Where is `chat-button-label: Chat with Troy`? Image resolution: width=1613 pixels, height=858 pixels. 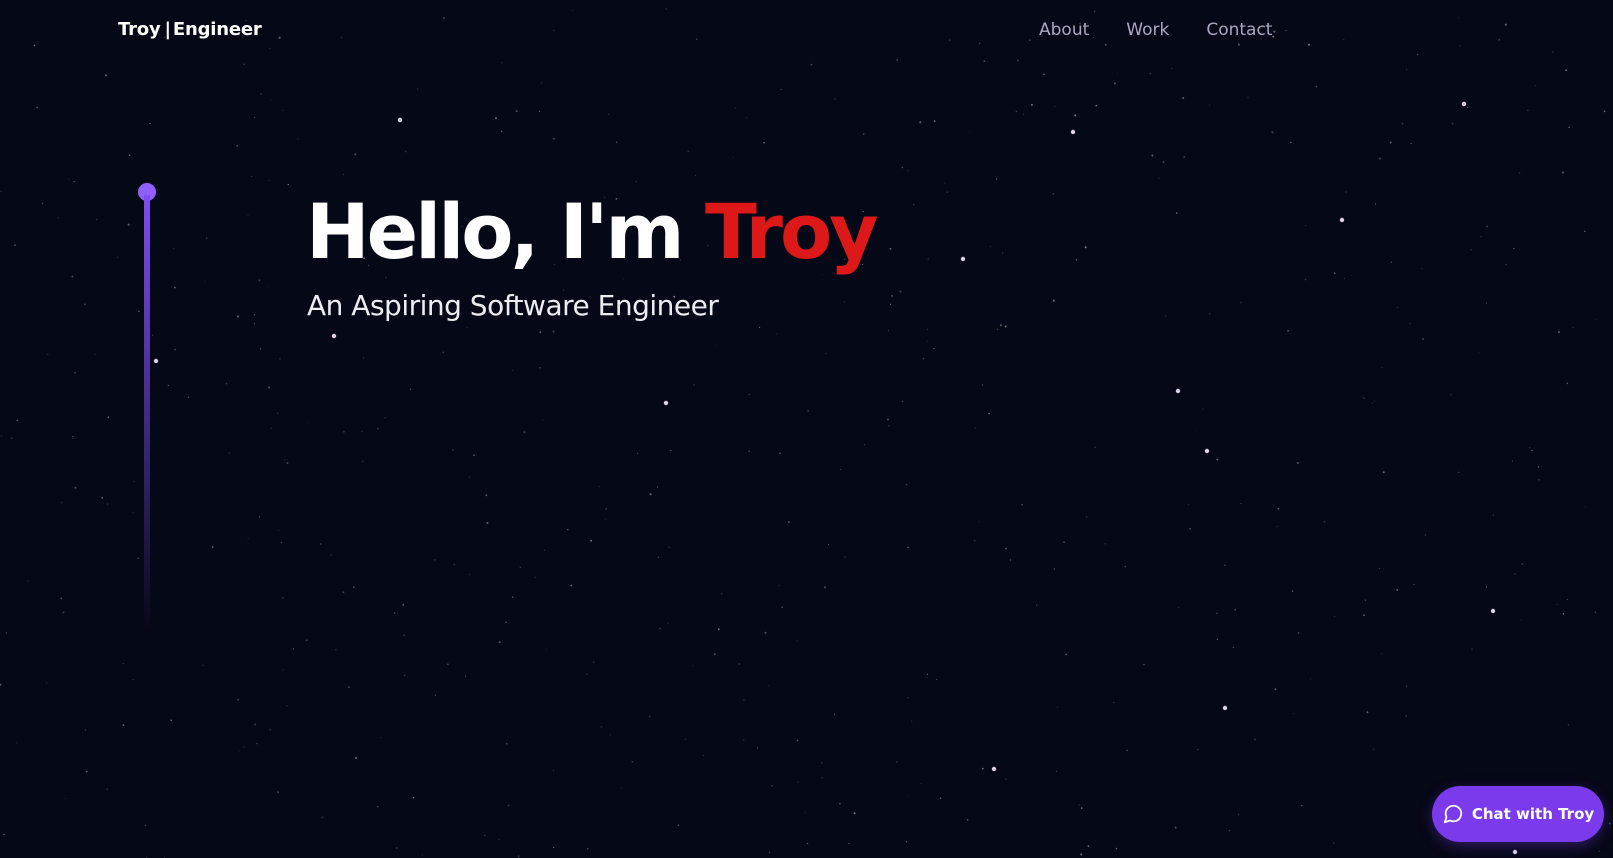 chat-button-label: Chat with Troy is located at coordinates (1533, 814).